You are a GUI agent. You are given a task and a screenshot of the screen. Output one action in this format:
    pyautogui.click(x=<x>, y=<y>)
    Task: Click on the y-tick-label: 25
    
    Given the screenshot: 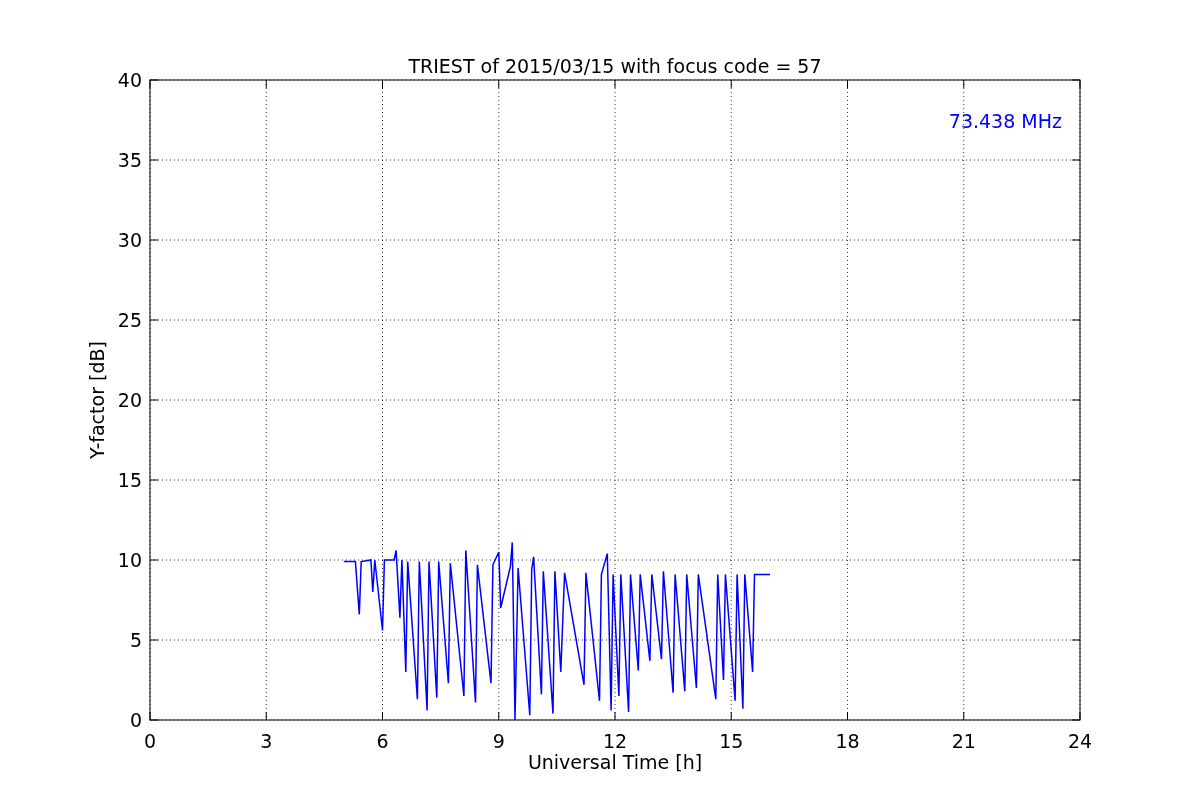 What is the action you would take?
    pyautogui.click(x=129, y=320)
    